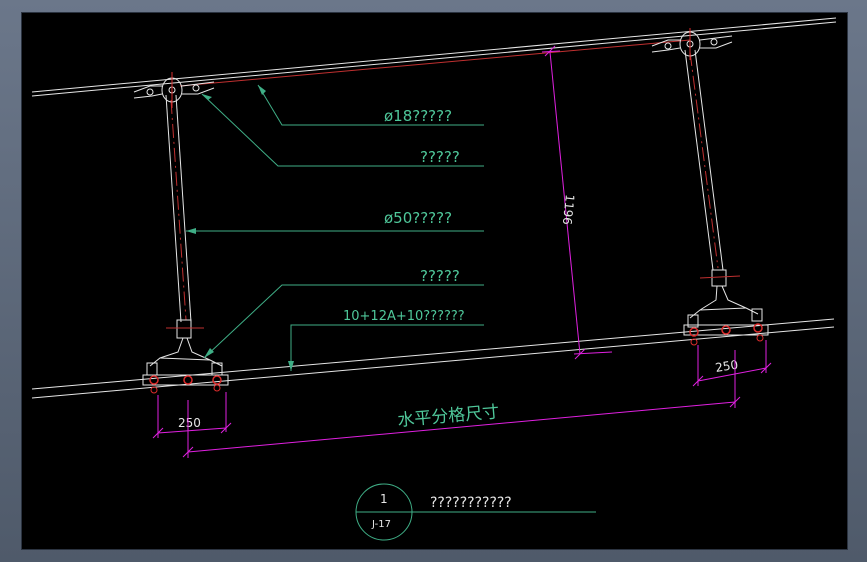  Describe the element at coordinates (475, 512) in the screenshot. I see `detail-marker` at that location.